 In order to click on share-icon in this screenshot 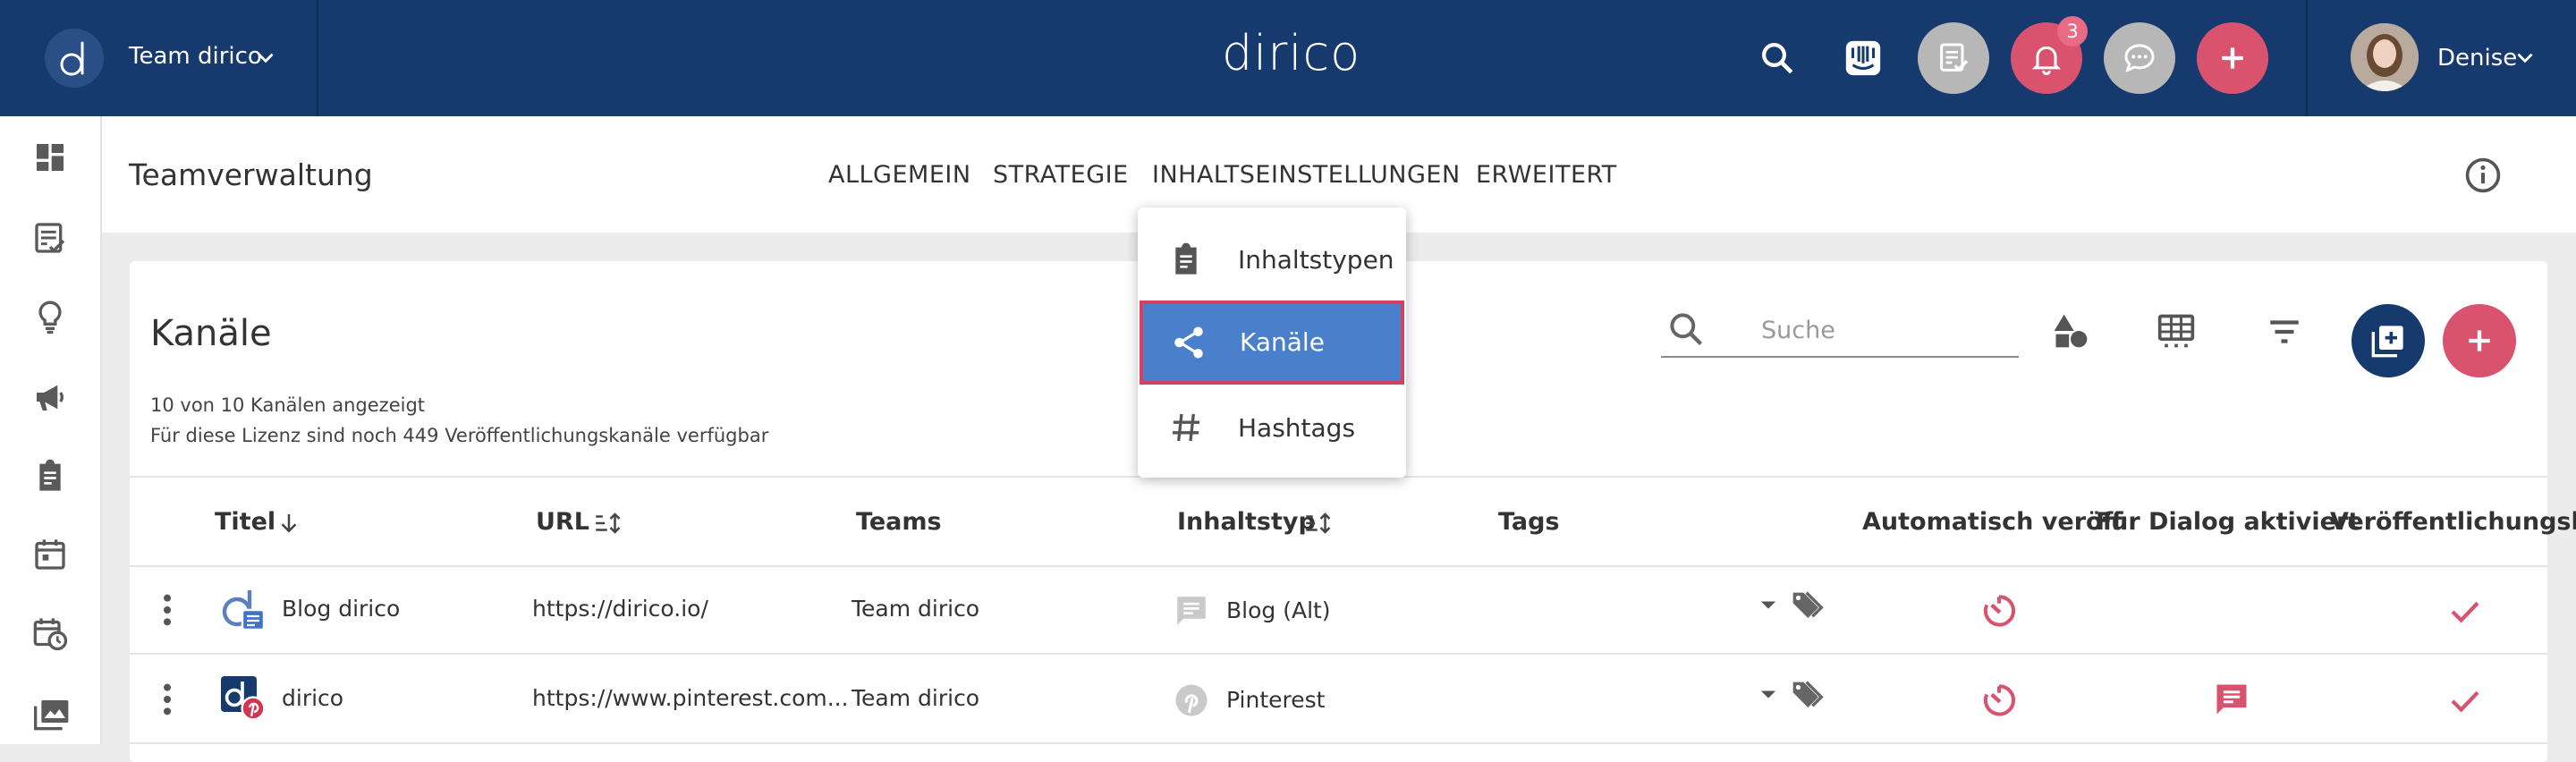, I will do `click(1188, 342)`.